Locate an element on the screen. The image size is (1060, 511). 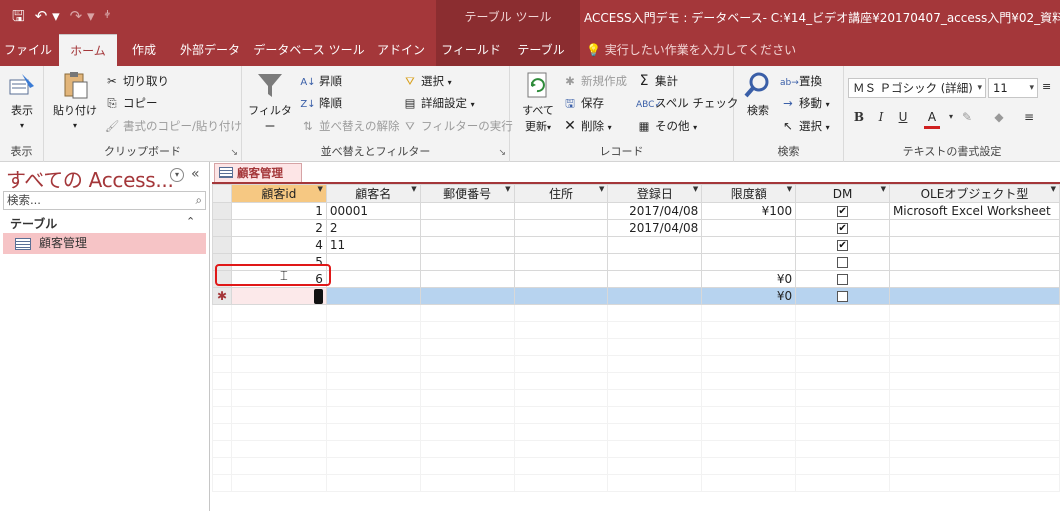
tab-external-data: 外部データ is located at coordinates (210, 50).